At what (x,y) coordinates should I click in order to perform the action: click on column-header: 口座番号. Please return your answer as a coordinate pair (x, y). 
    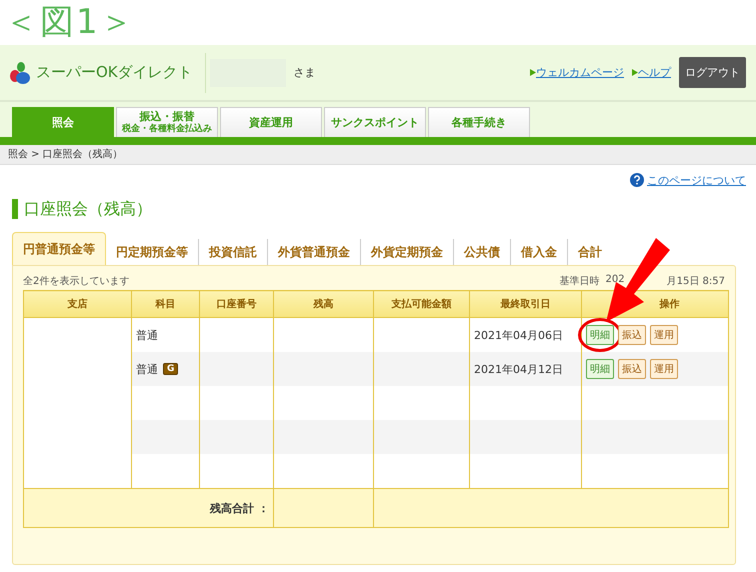
    Looking at the image, I should click on (237, 304).